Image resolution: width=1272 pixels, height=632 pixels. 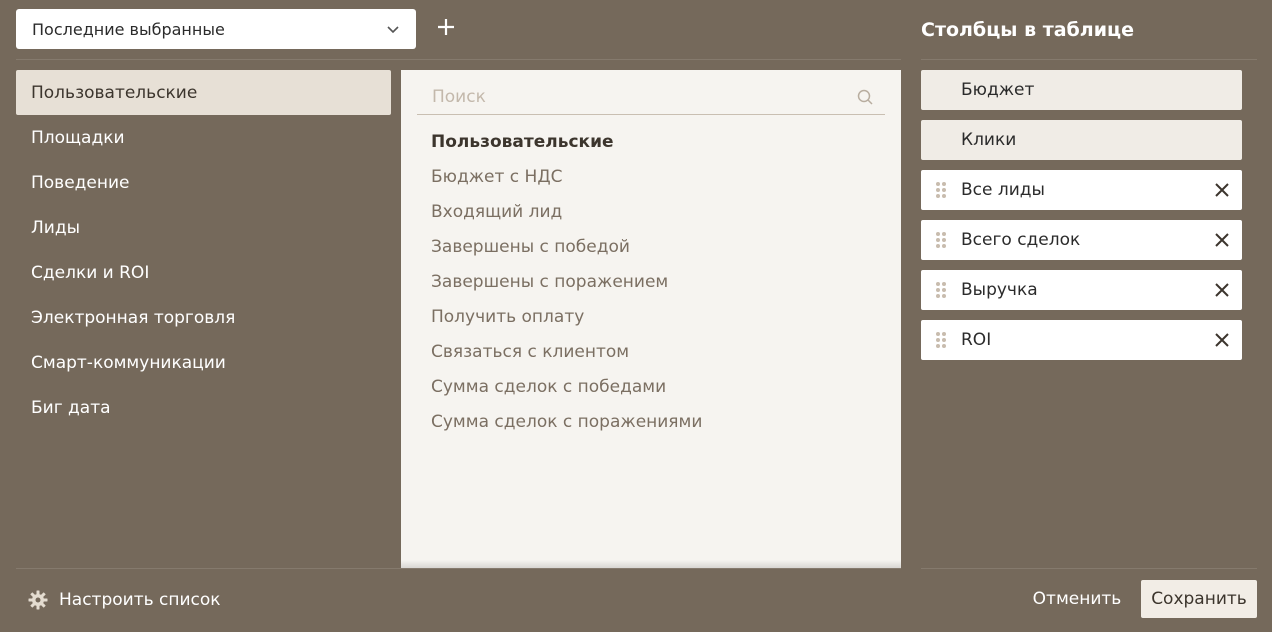 I want to click on column-label: Бюджет, so click(x=998, y=90).